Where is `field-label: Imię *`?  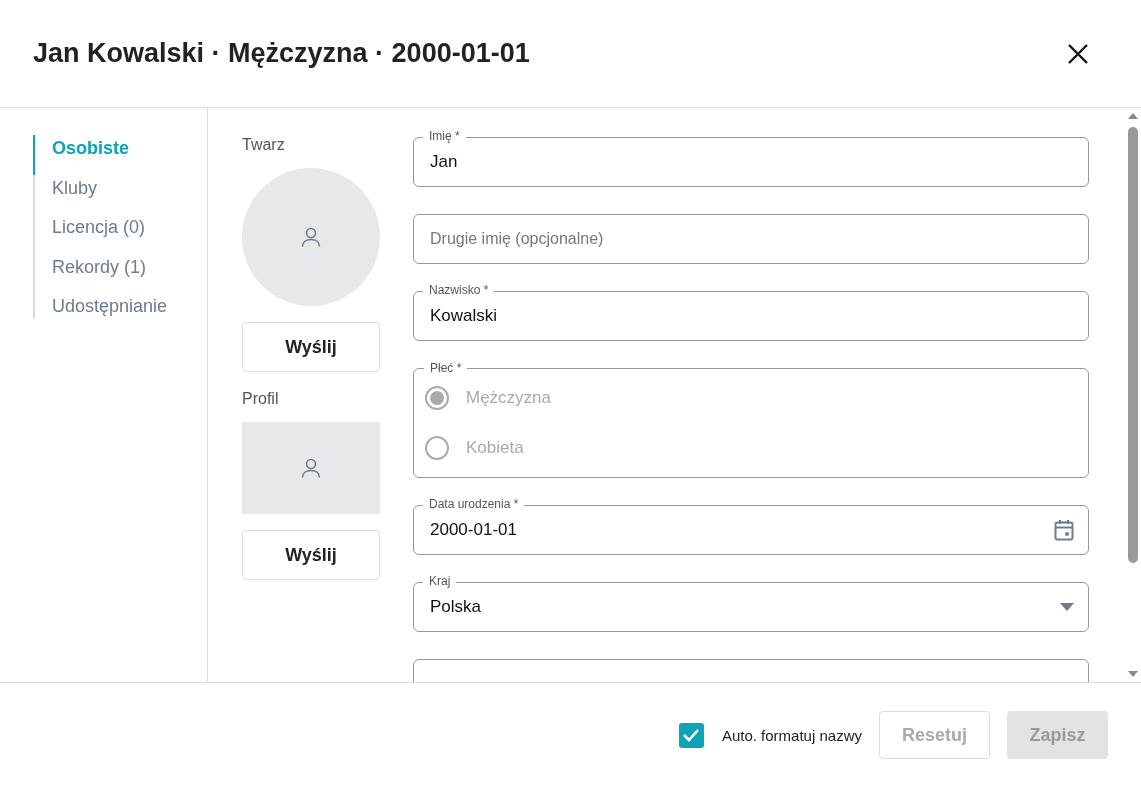 field-label: Imię * is located at coordinates (444, 136).